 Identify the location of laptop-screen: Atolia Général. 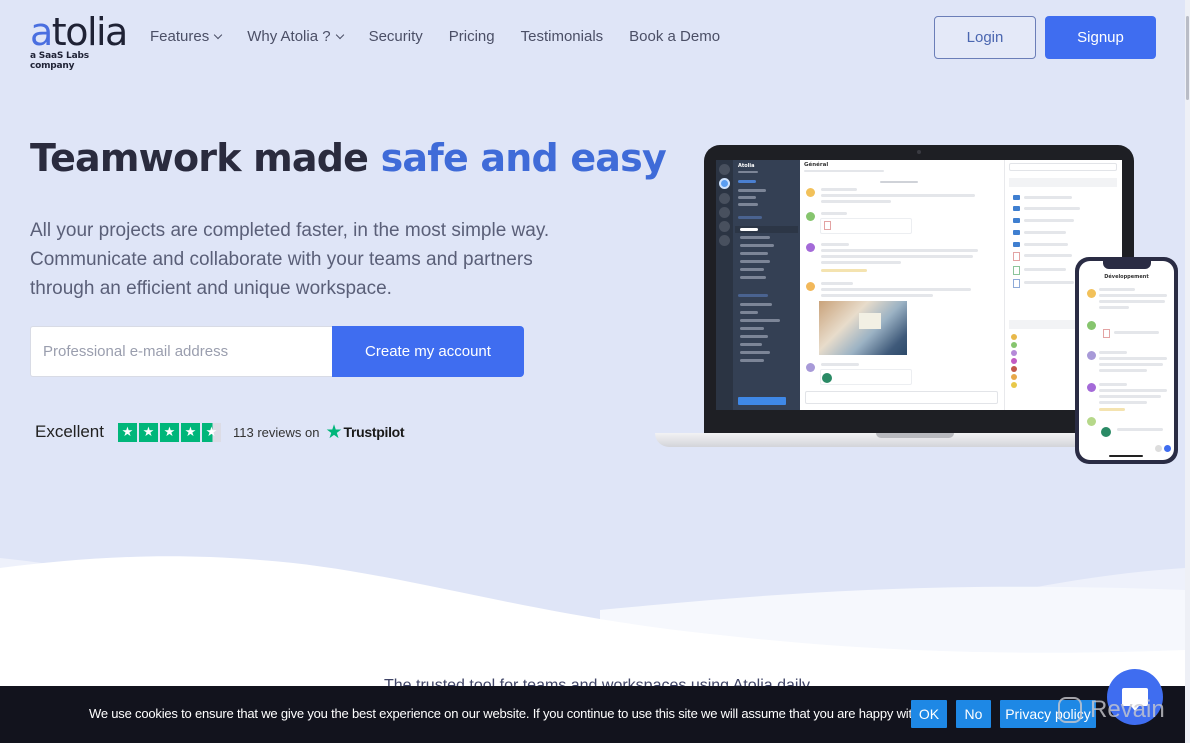
(919, 285).